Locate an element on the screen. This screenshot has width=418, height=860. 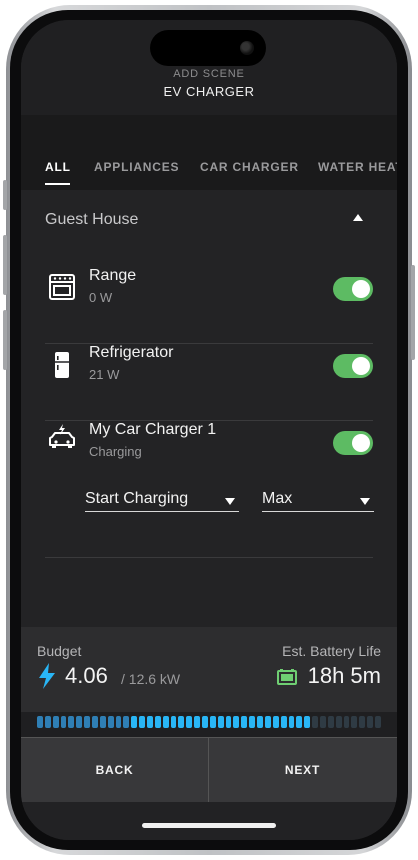
refrigerator-toggle is located at coordinates (353, 366).